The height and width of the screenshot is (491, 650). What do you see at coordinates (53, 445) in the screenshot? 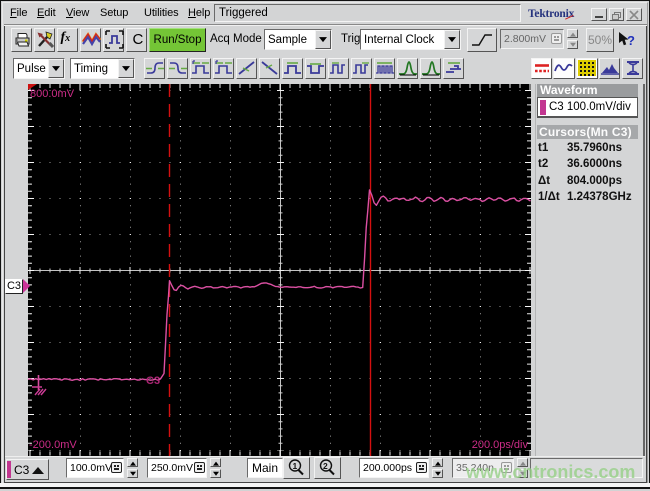
I see `svg-text: -200.0mV` at bounding box center [53, 445].